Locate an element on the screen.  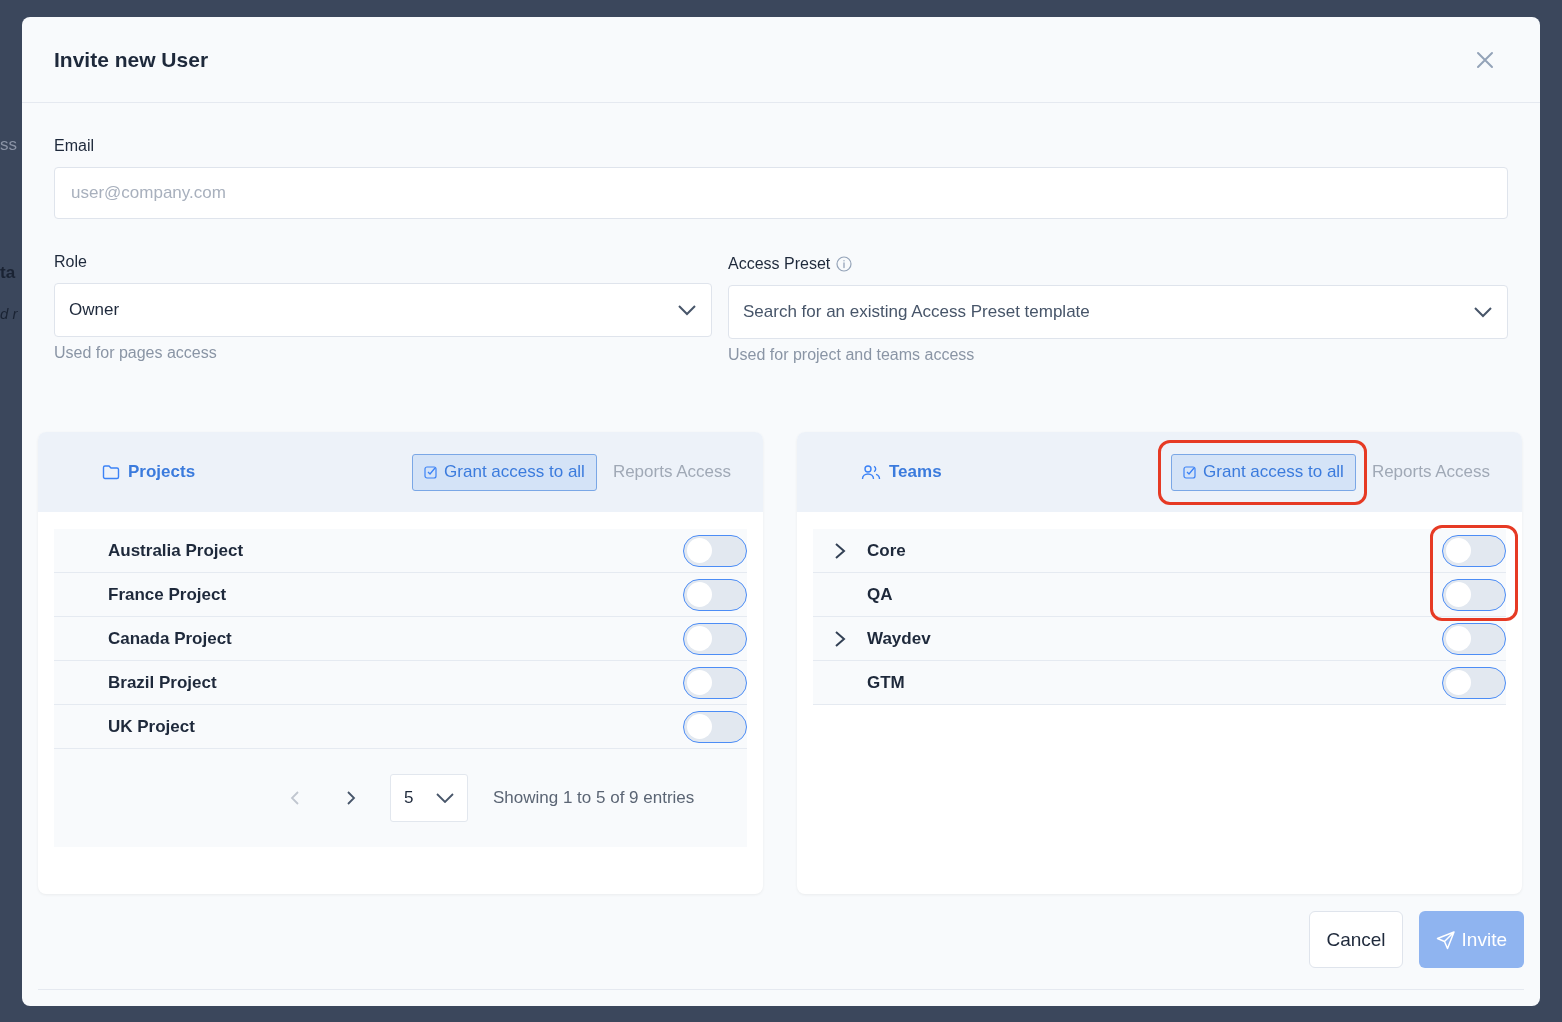
panel-tab: Projects is located at coordinates (149, 472).